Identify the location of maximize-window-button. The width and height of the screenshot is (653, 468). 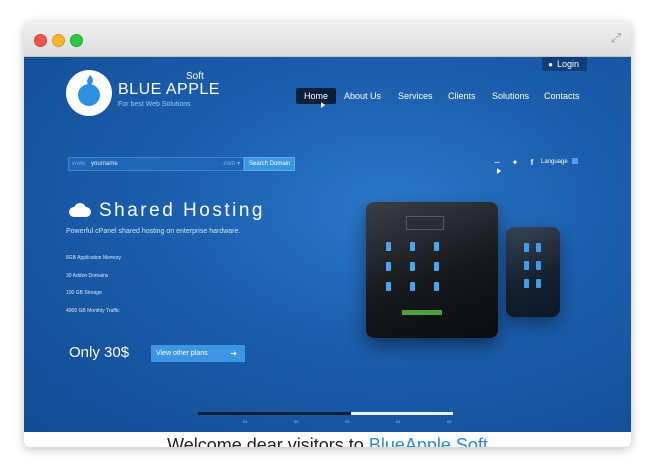
(76, 40).